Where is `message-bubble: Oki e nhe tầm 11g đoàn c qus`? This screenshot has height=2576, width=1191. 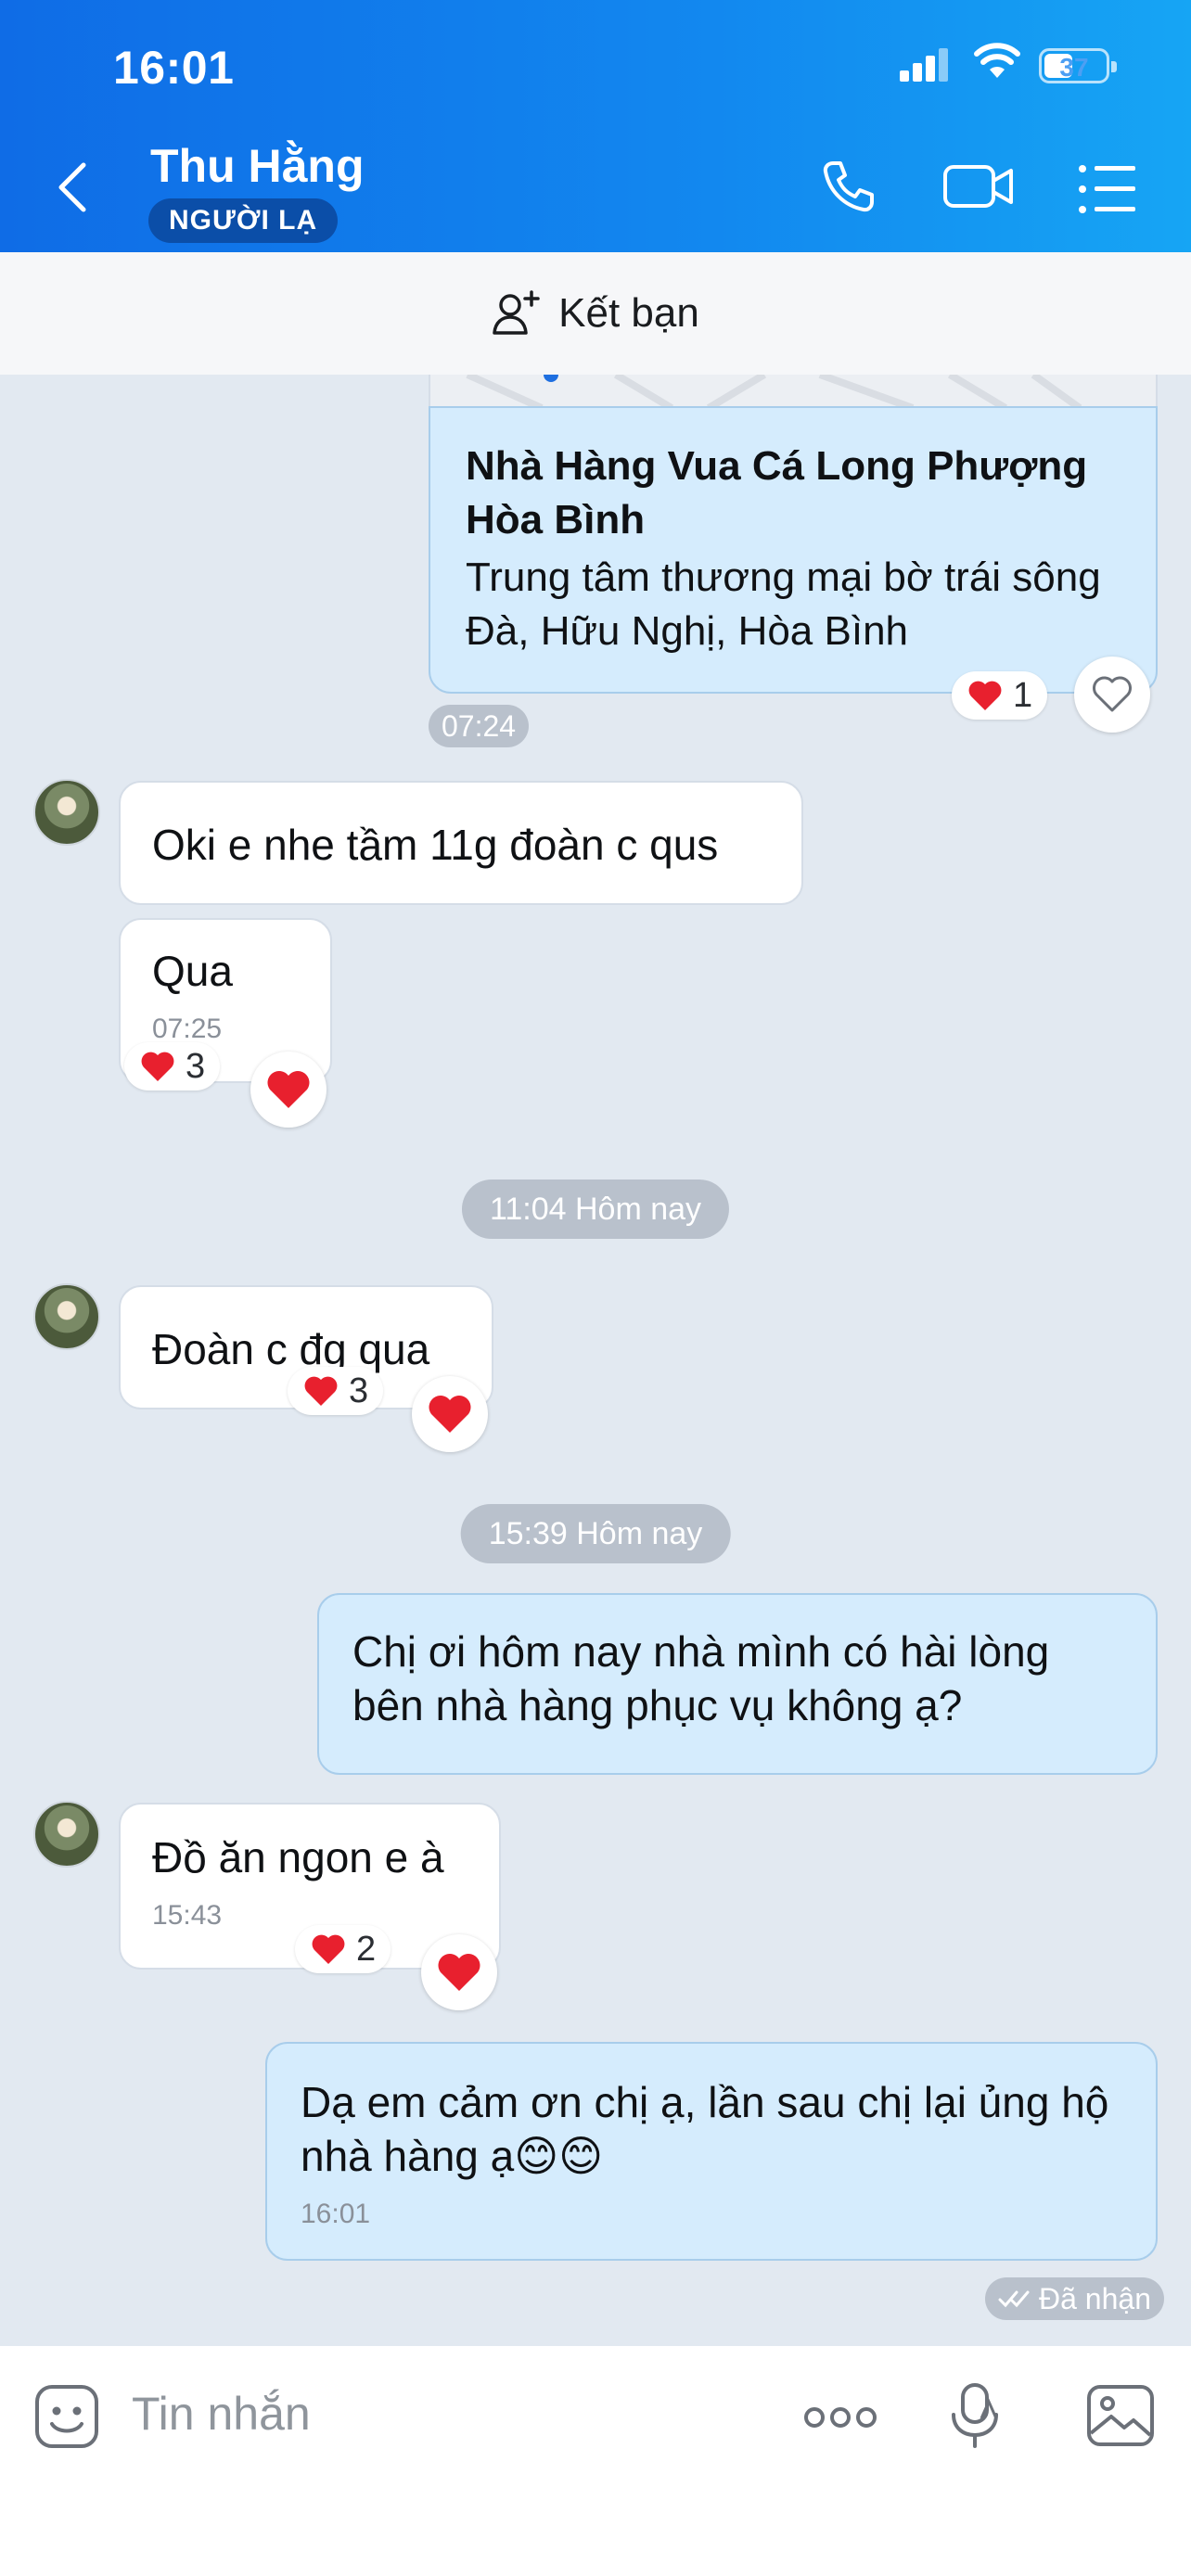
message-bubble: Oki e nhe tầm 11g đoàn c qus is located at coordinates (461, 843).